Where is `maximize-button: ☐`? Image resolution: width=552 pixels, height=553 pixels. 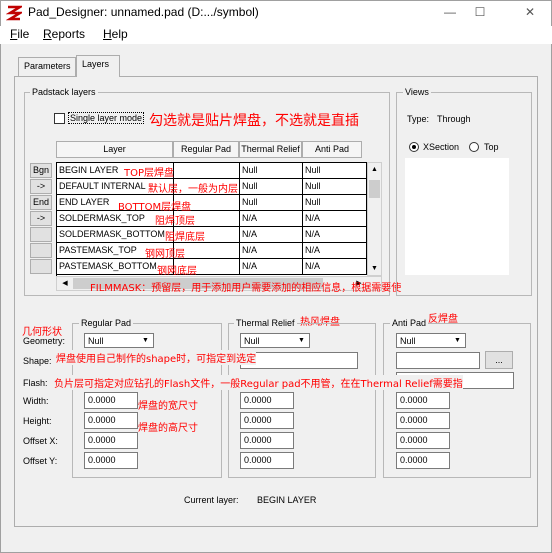
maximize-button: ☐ is located at coordinates (480, 12).